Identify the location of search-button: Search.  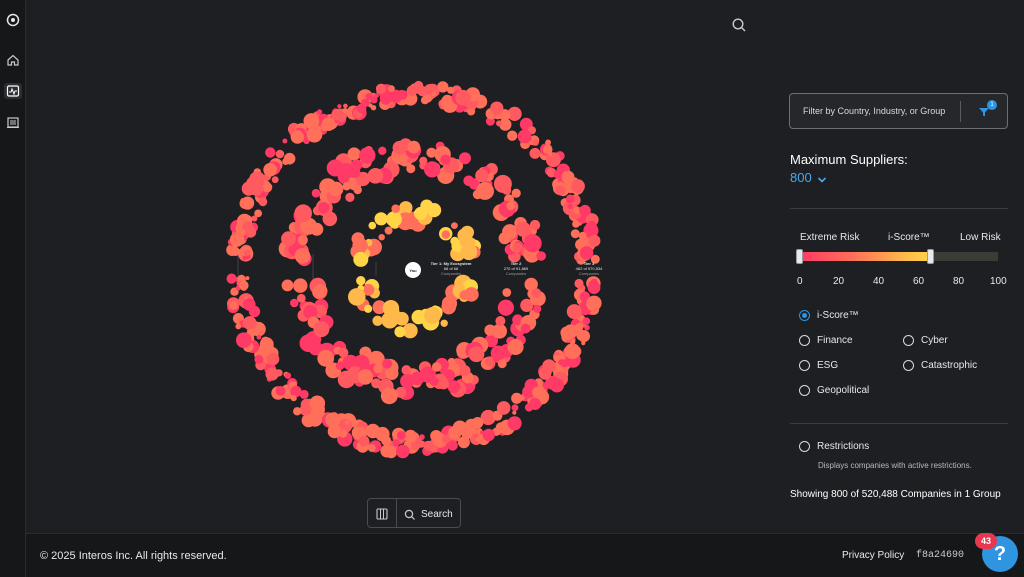
(437, 514).